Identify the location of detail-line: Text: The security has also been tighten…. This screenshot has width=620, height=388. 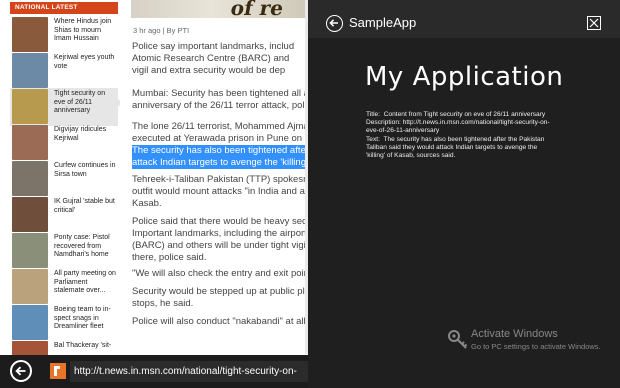
(455, 139).